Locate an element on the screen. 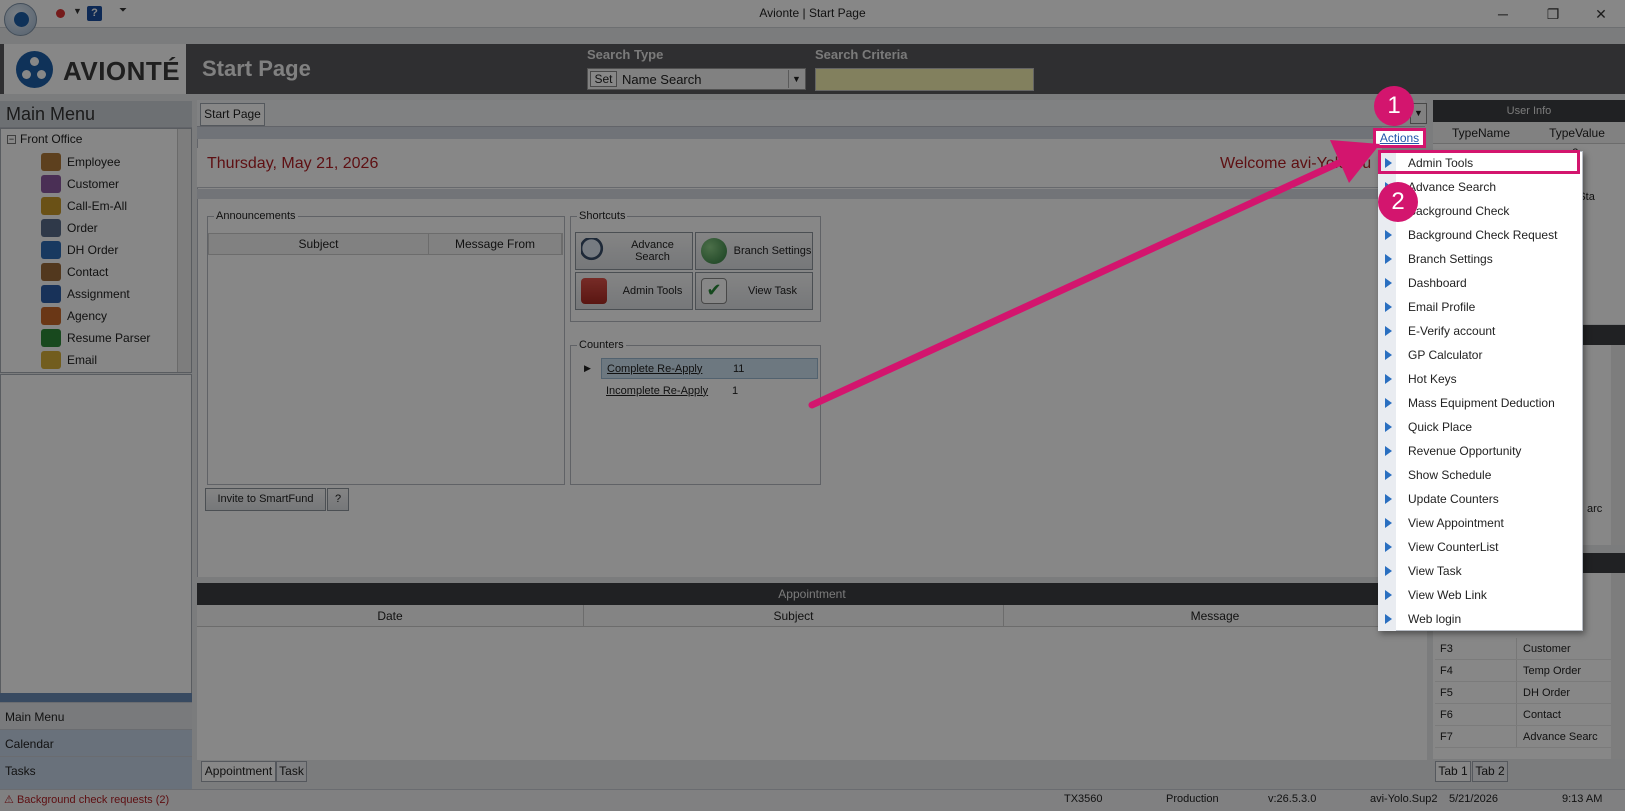  arrow-shaft is located at coordinates (1078, 282).